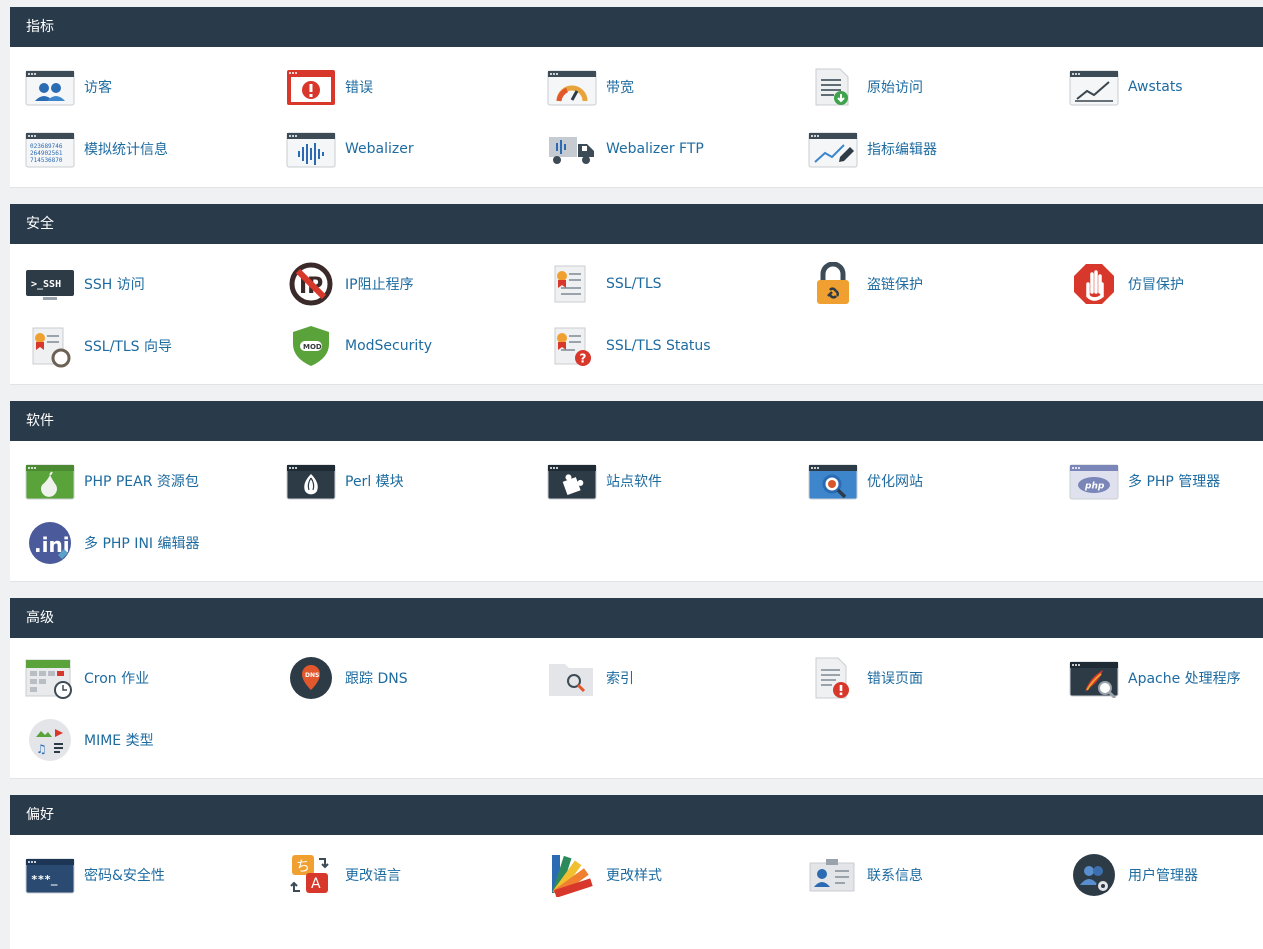 The width and height of the screenshot is (1263, 949). Describe the element at coordinates (902, 149) in the screenshot. I see `feature-label: 指标编辑器` at that location.